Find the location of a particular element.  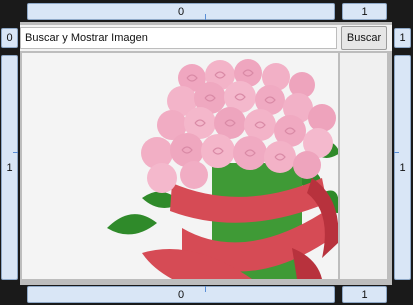

search-input: Buscar y Mostrar Imagen is located at coordinates (178, 38).